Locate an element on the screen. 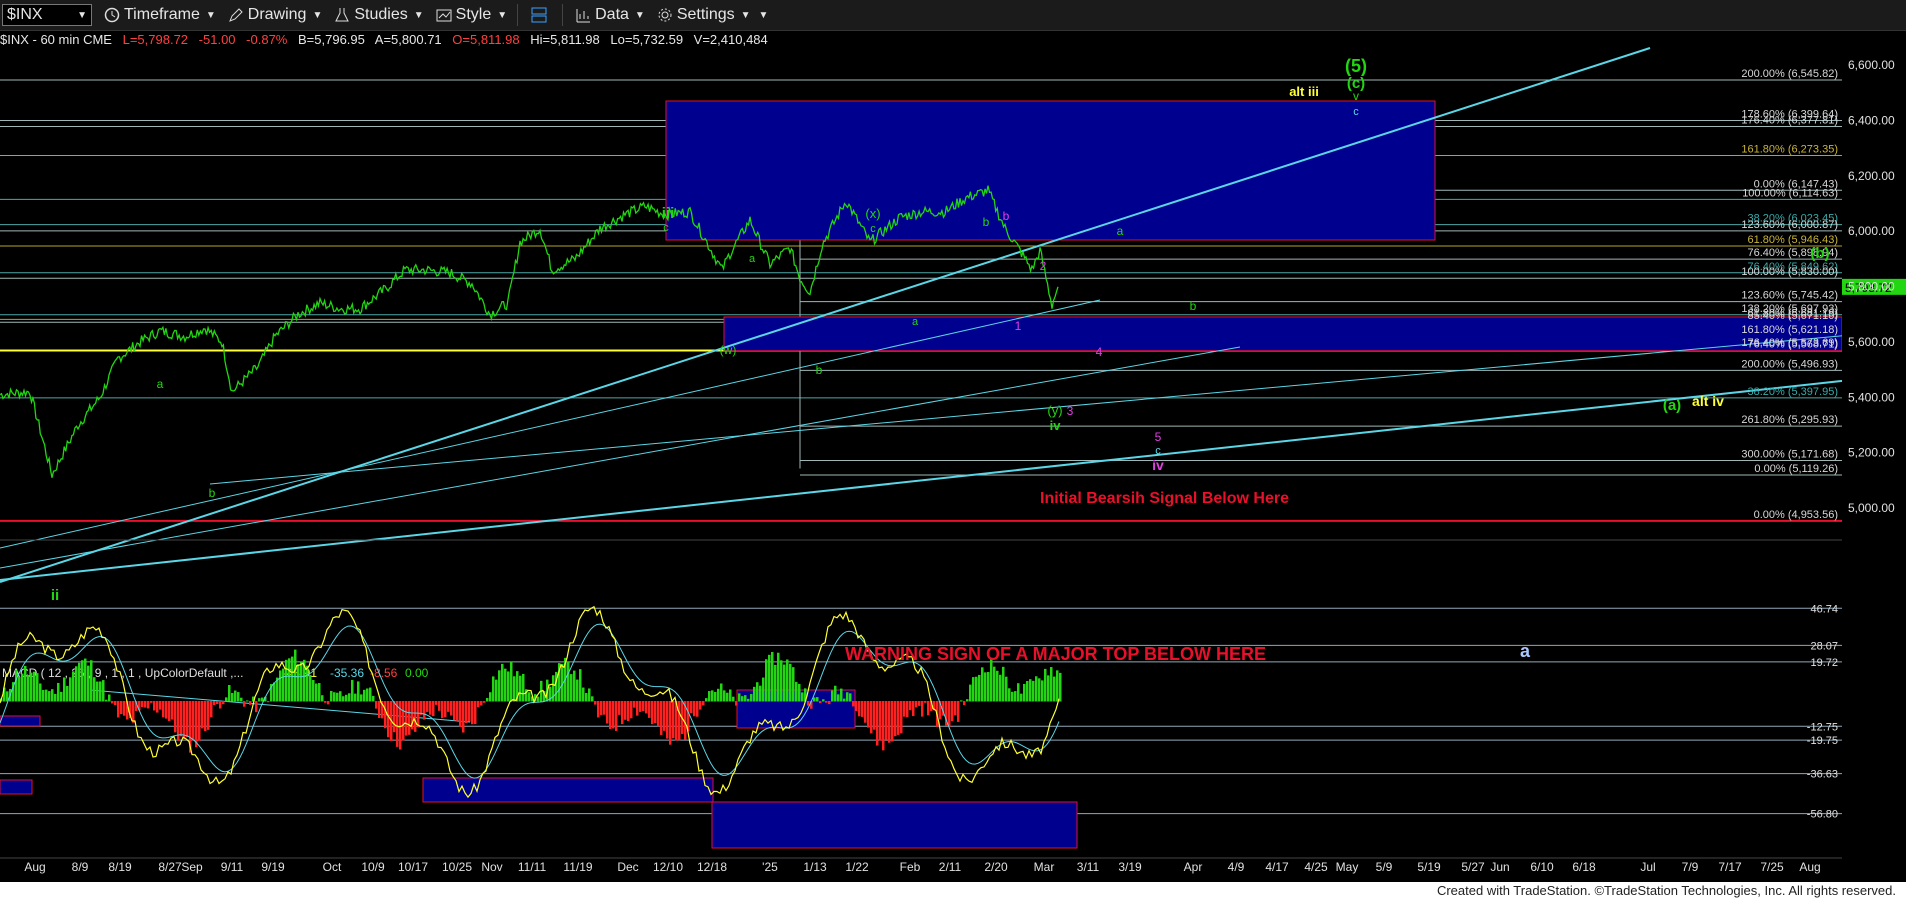 Image resolution: width=1906 pixels, height=900 pixels. drawing-button: Drawing ▼ is located at coordinates (275, 15).